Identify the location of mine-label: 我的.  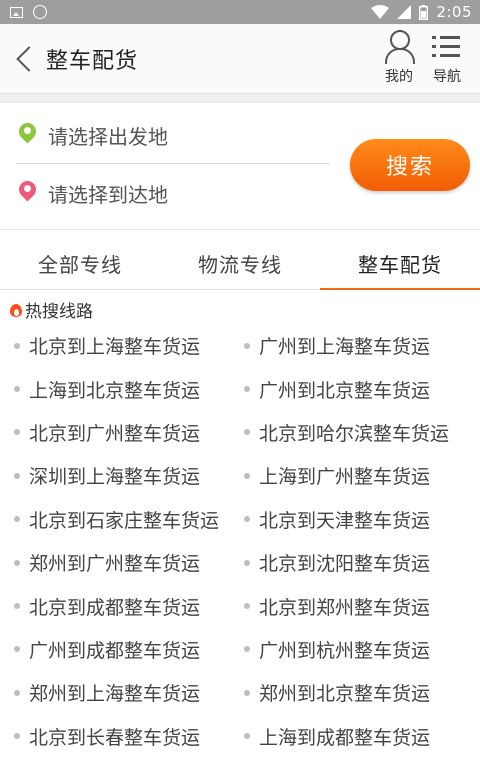
(399, 77).